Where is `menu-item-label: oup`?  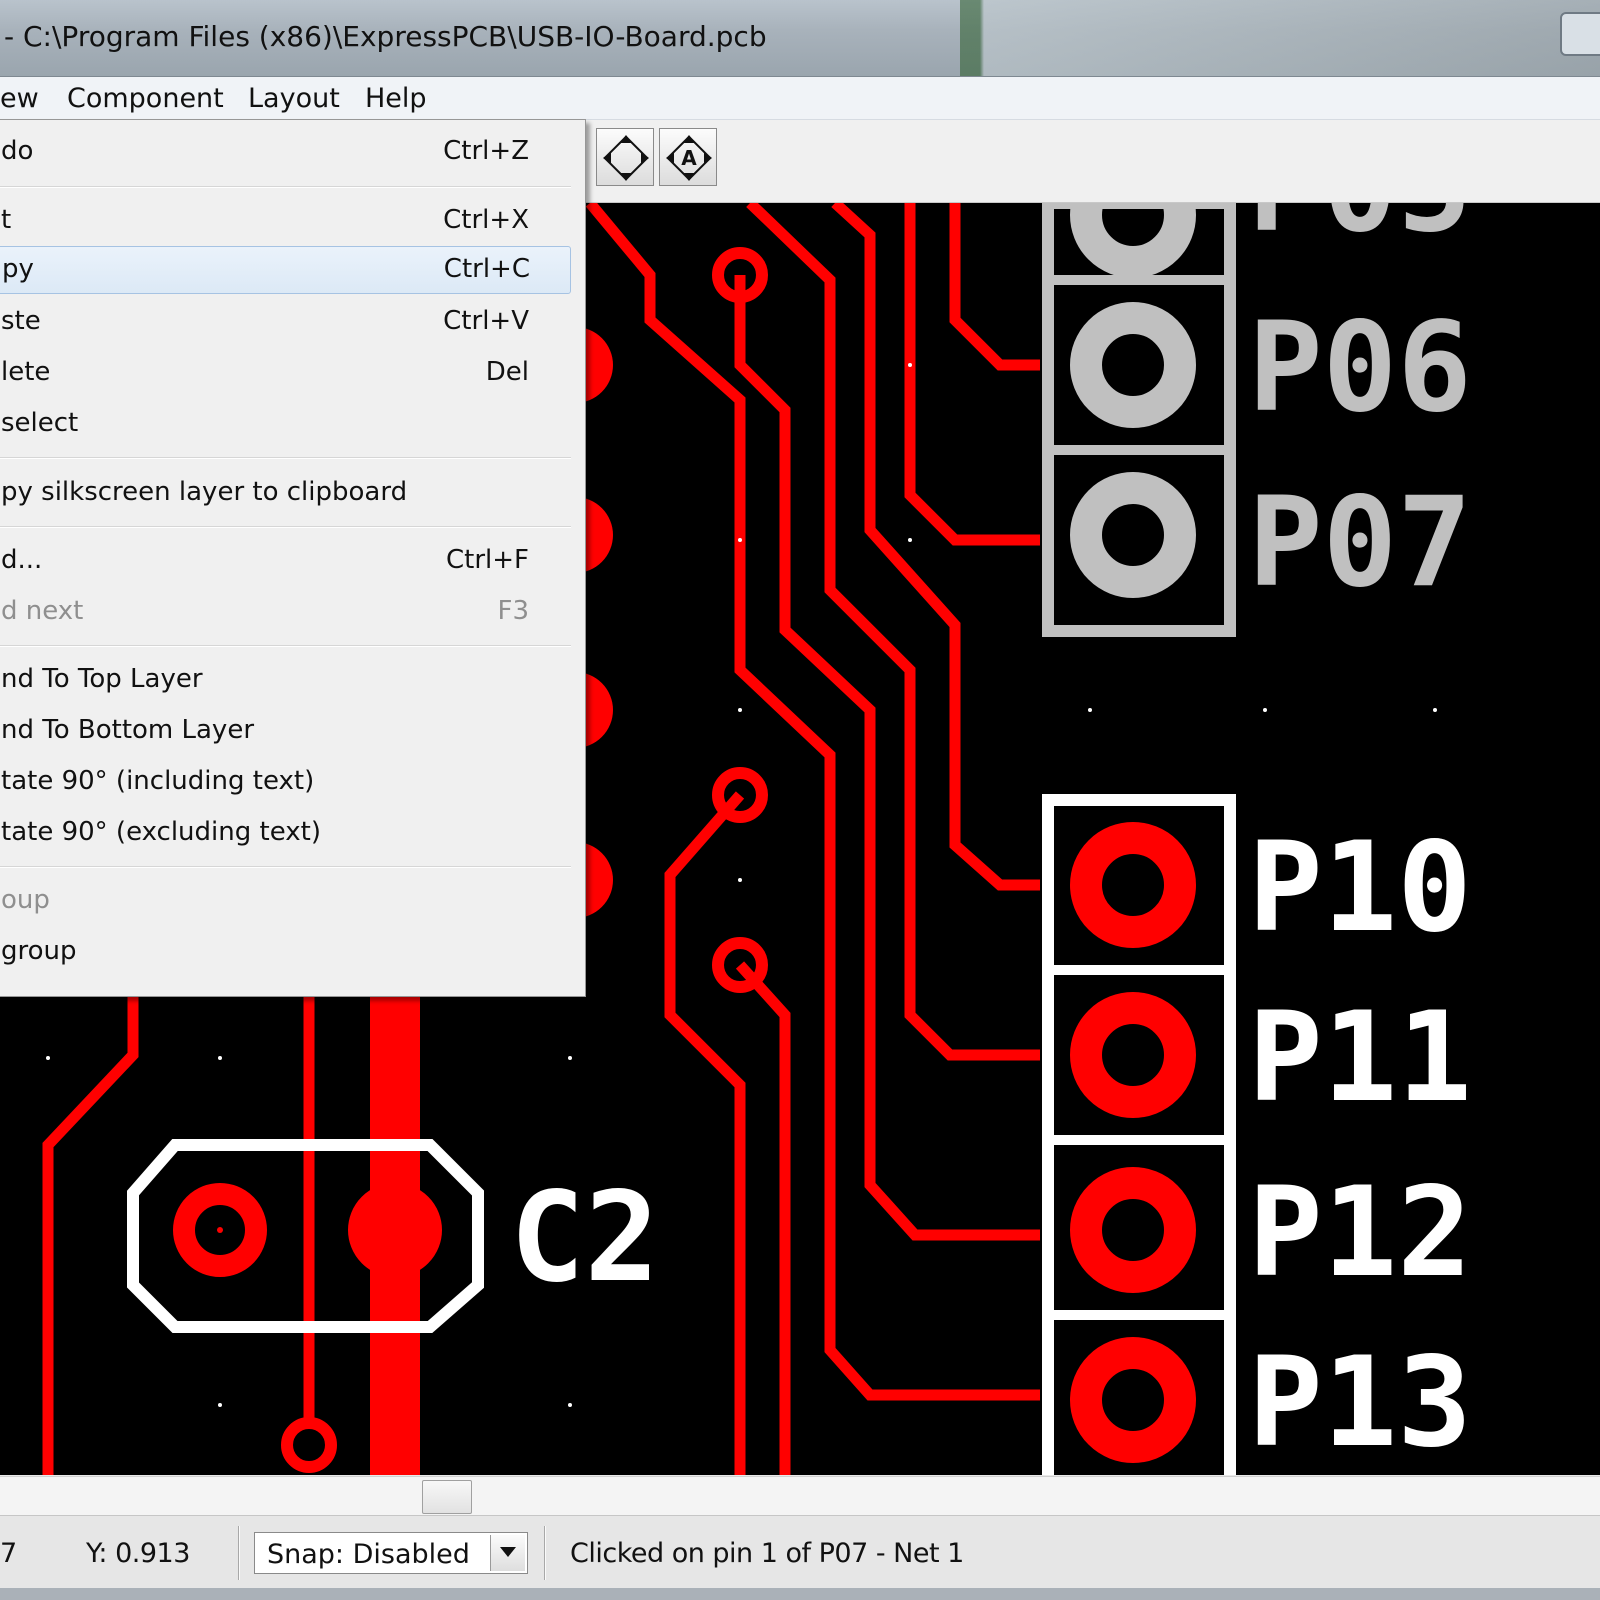 menu-item-label: oup is located at coordinates (25, 900).